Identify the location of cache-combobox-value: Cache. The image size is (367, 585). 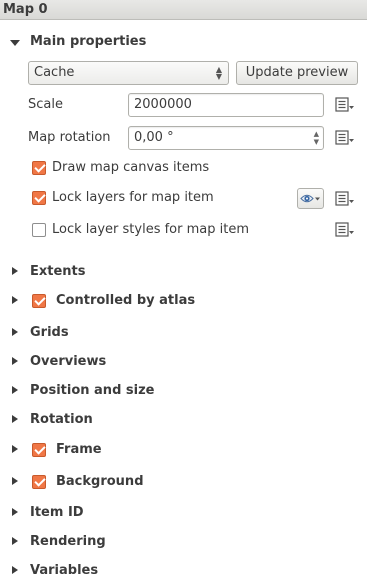
(54, 72).